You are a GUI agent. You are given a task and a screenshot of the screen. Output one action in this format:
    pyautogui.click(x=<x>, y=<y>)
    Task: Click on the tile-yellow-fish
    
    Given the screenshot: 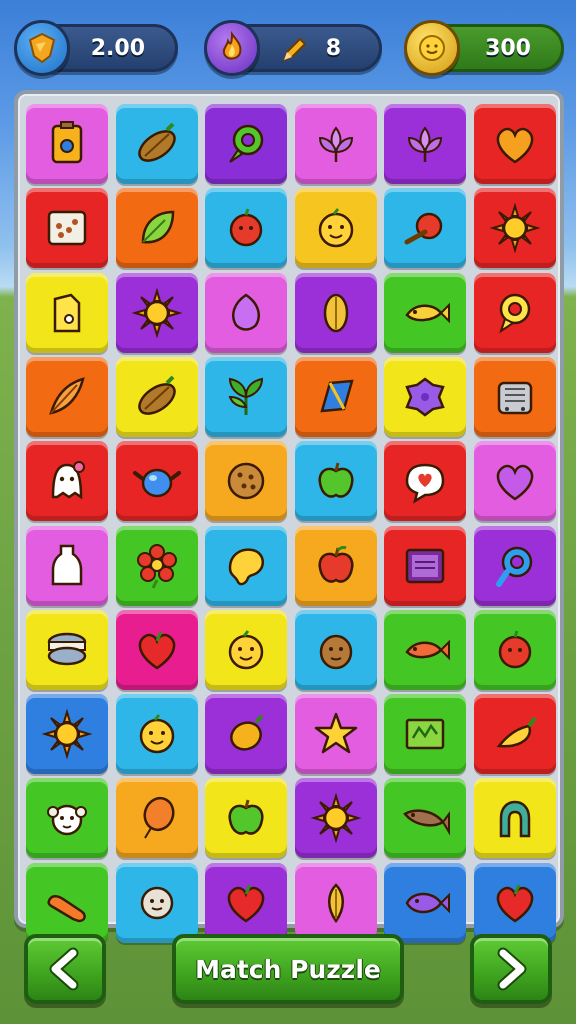 What is the action you would take?
    pyautogui.click(x=425, y=312)
    